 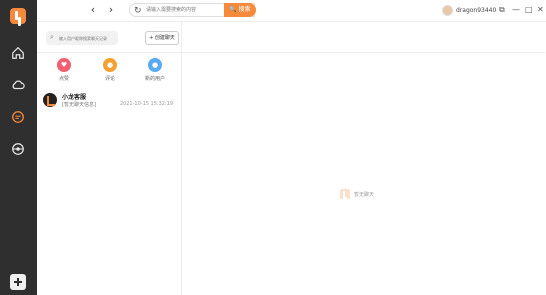 What do you see at coordinates (155, 65) in the screenshot?
I see `user-icon: ●` at bounding box center [155, 65].